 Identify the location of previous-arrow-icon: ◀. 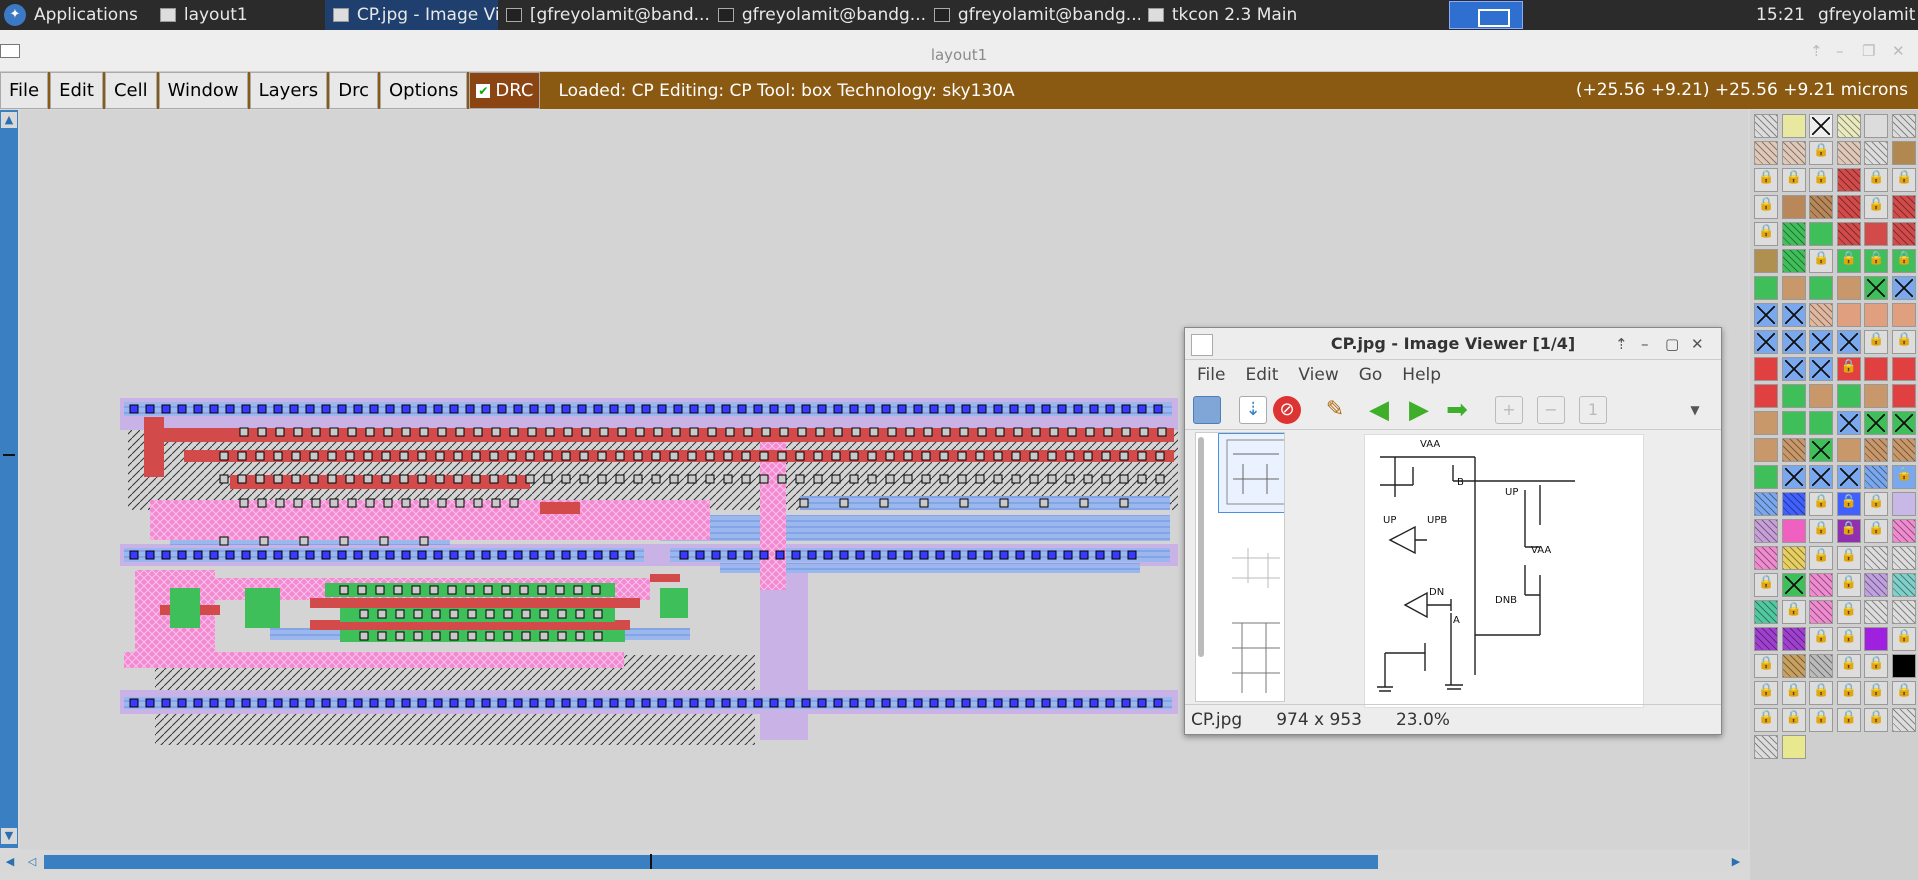
(1379, 410).